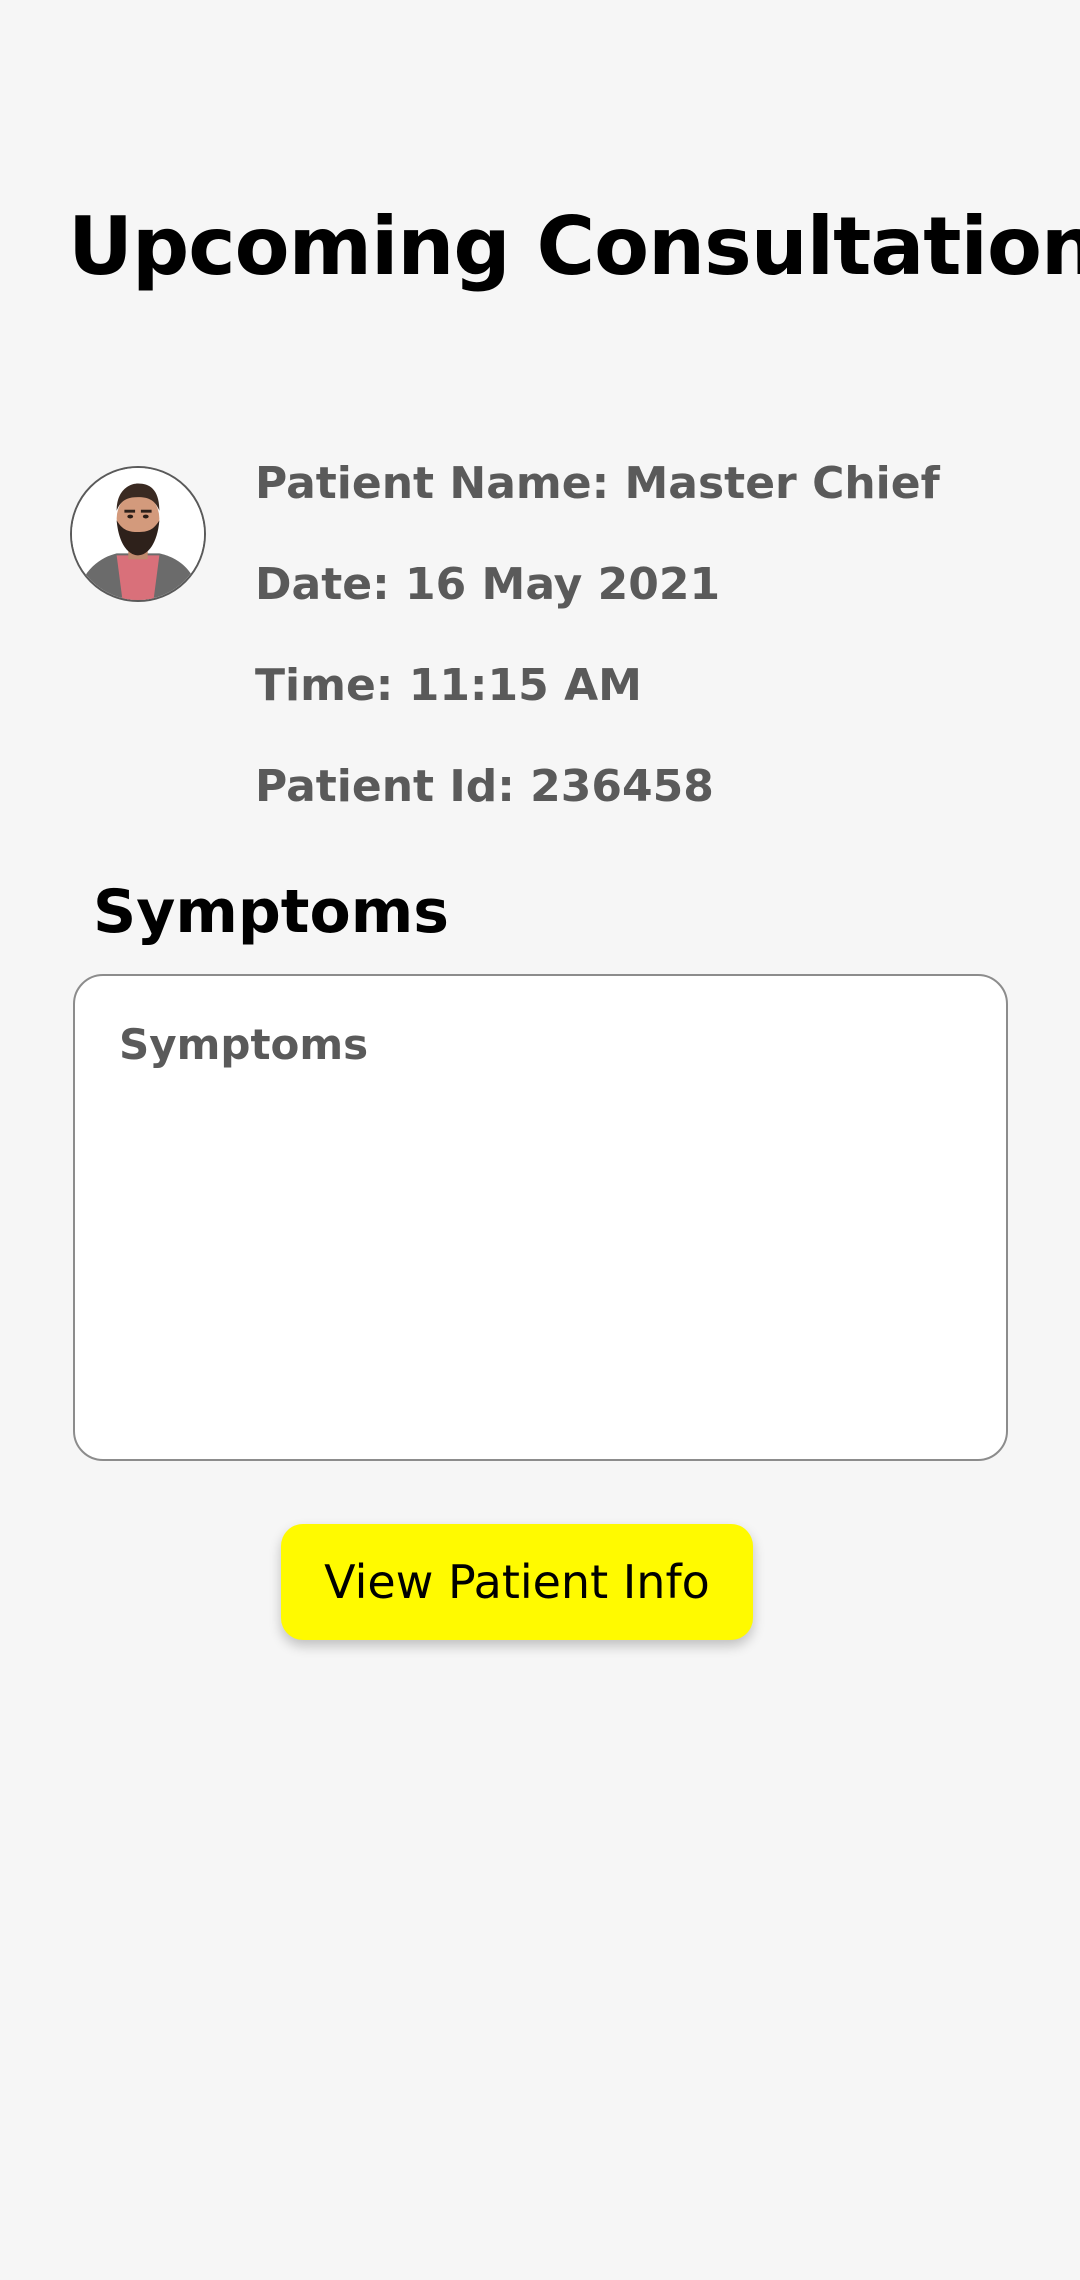 The image size is (1080, 2280). I want to click on view-patient-info-button: View Patient Info, so click(517, 1582).